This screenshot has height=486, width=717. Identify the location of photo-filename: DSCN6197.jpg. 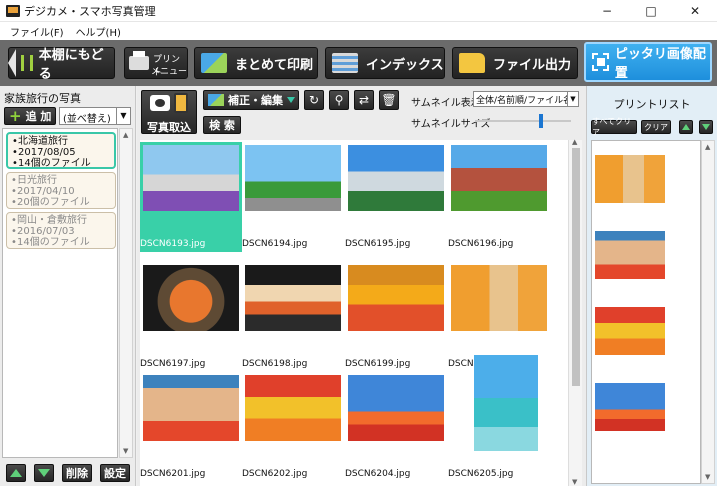
(173, 364).